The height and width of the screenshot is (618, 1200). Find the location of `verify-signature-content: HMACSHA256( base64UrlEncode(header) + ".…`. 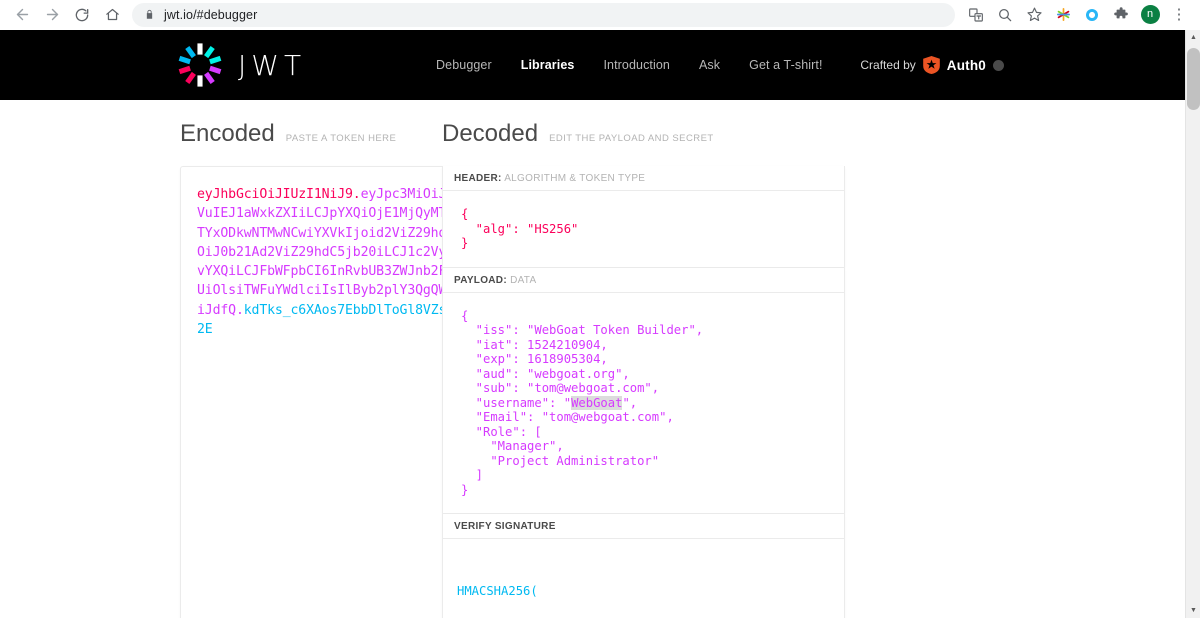

verify-signature-content: HMACSHA256( base64UrlEncode(header) + ".… is located at coordinates (643, 578).